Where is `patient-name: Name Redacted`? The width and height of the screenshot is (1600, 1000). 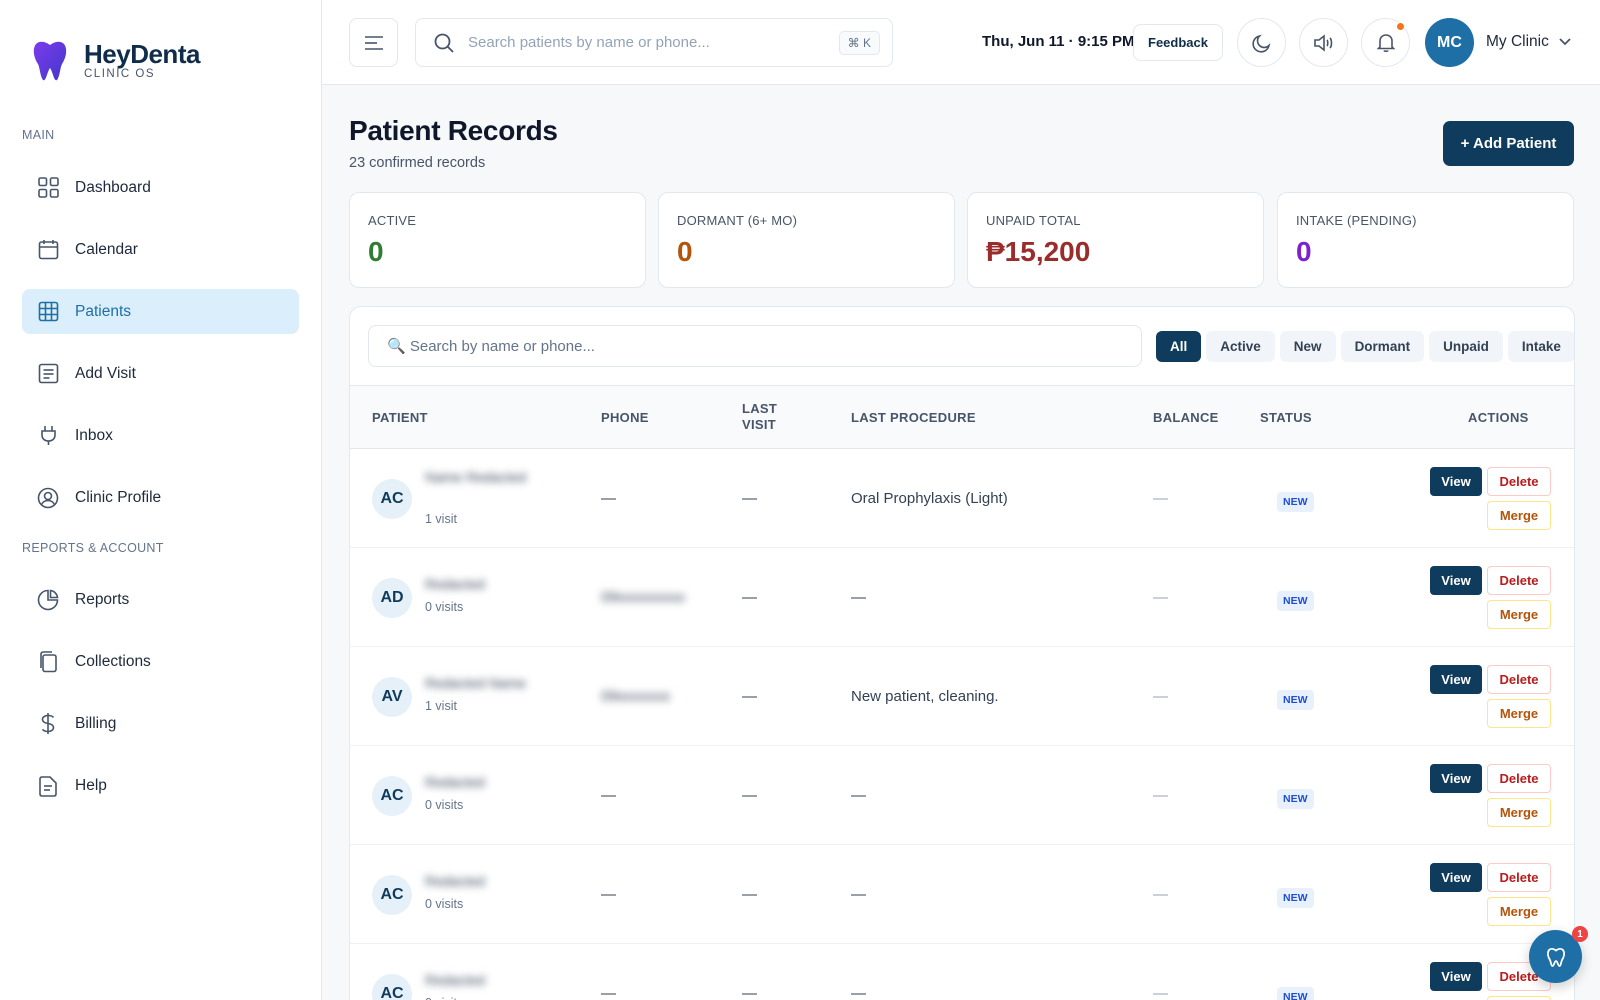 patient-name: Name Redacted is located at coordinates (475, 477).